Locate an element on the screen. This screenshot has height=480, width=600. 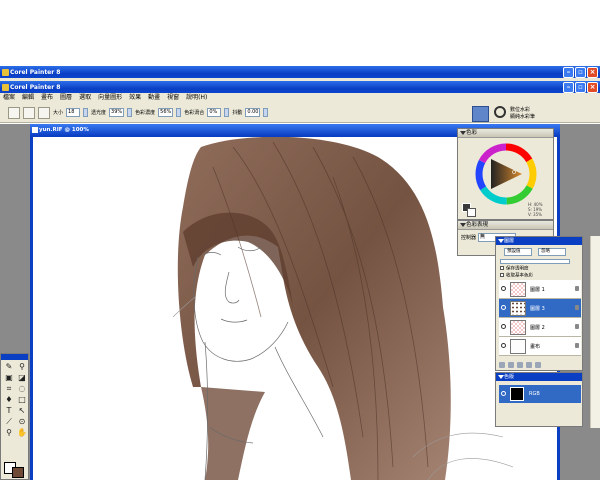
dynamic-plugin-icon is located at coordinates (511, 365).